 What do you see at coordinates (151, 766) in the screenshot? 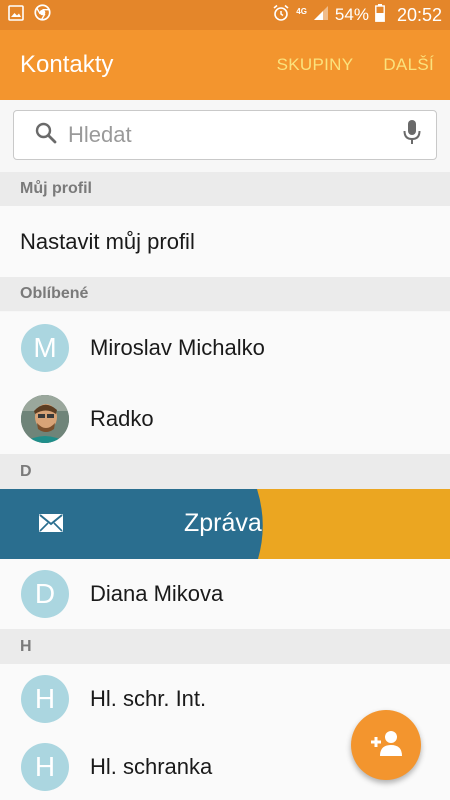
I see `contact-name: Hl. schranka` at bounding box center [151, 766].